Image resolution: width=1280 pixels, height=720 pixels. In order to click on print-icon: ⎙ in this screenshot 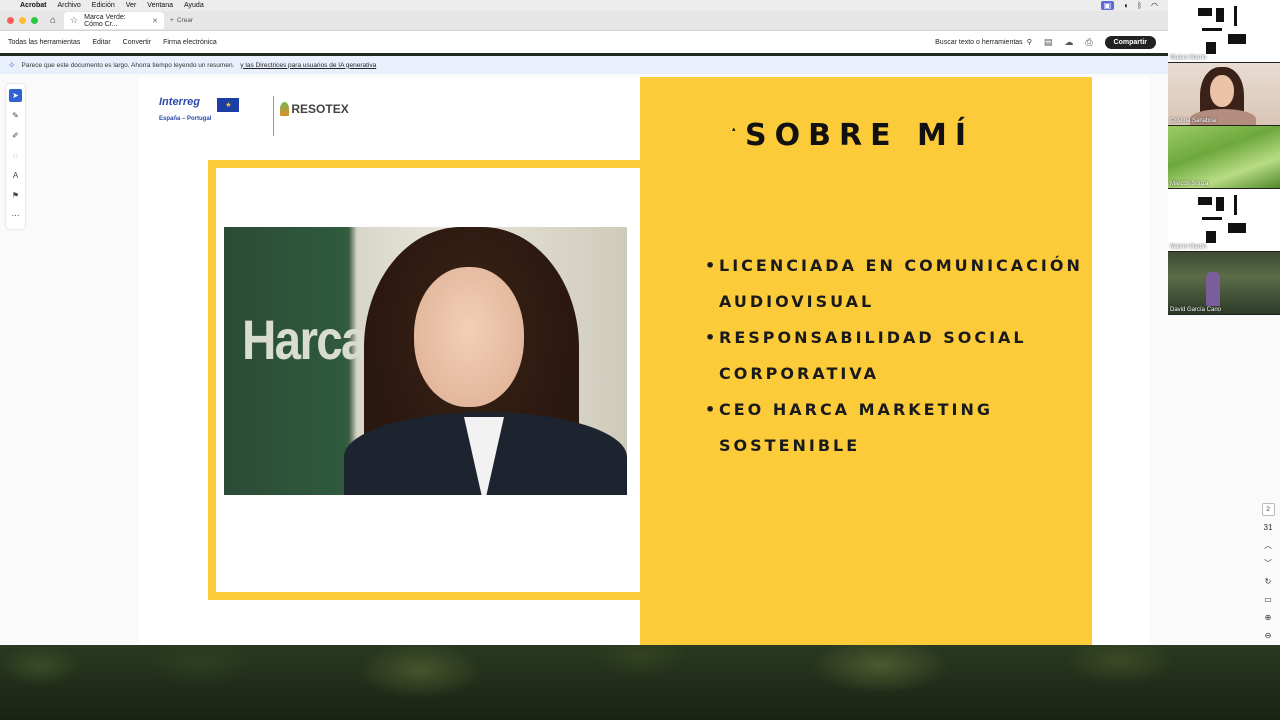, I will do `click(1088, 42)`.